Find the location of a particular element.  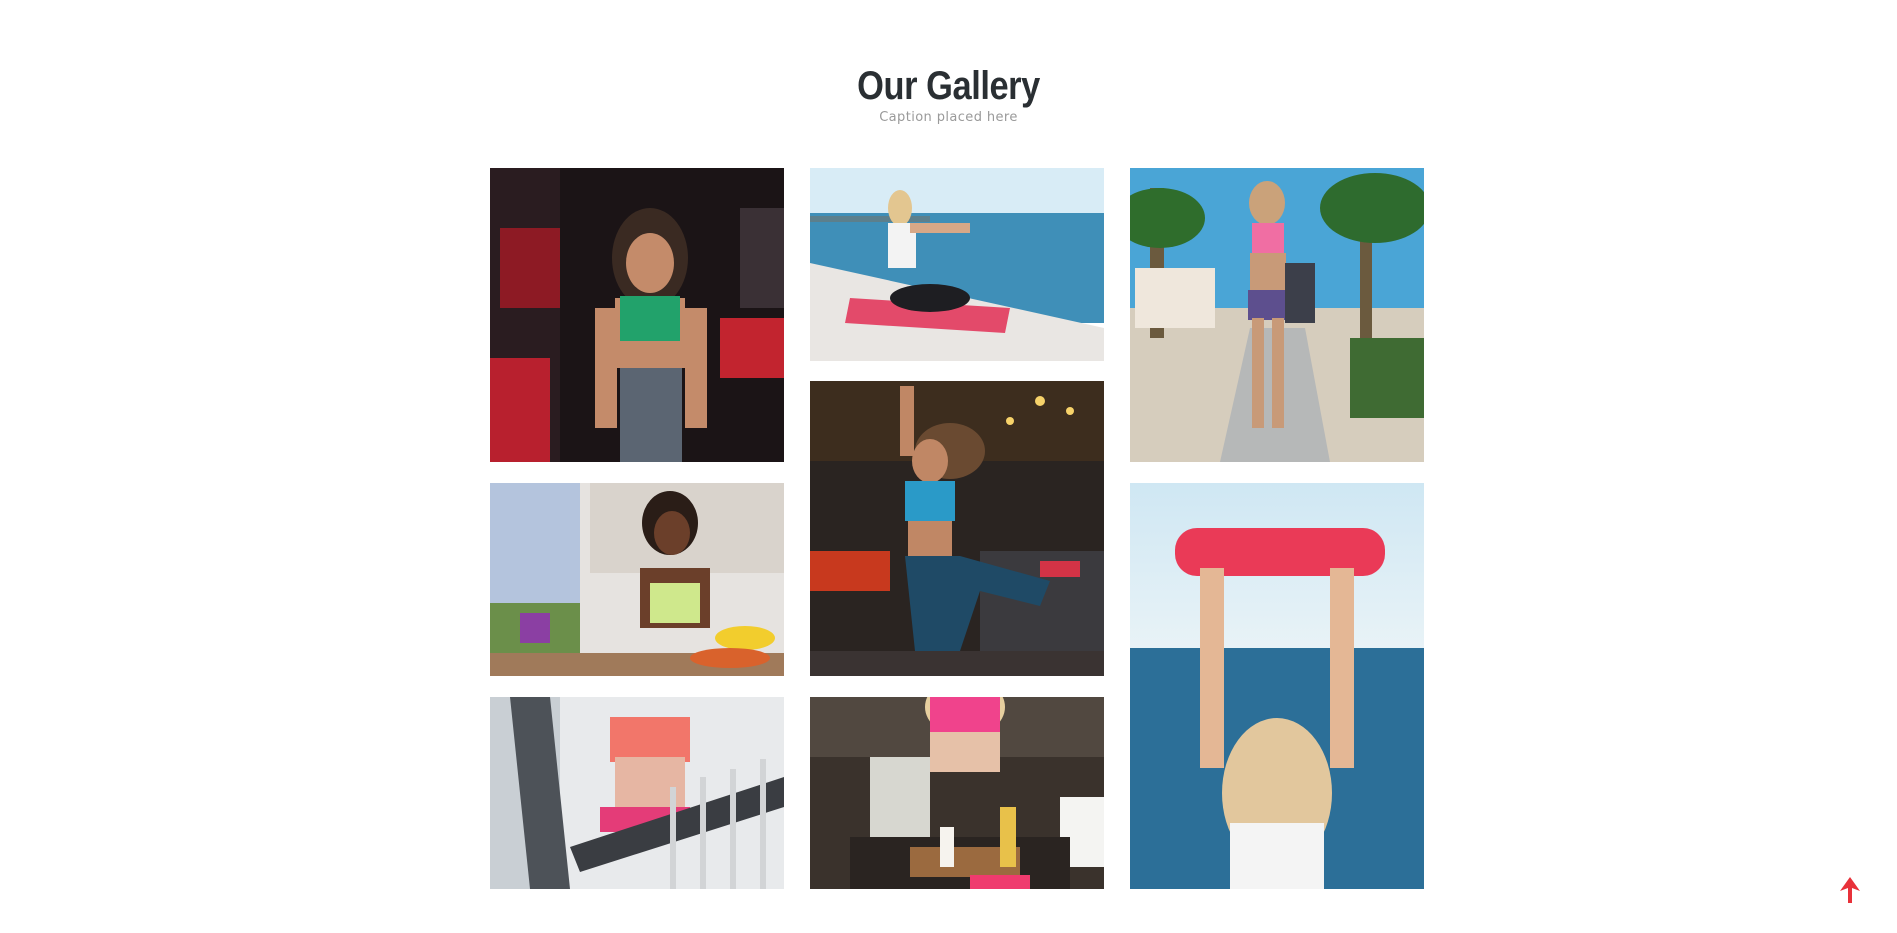

gallery-caption: Caption placed here is located at coordinates (948, 117).